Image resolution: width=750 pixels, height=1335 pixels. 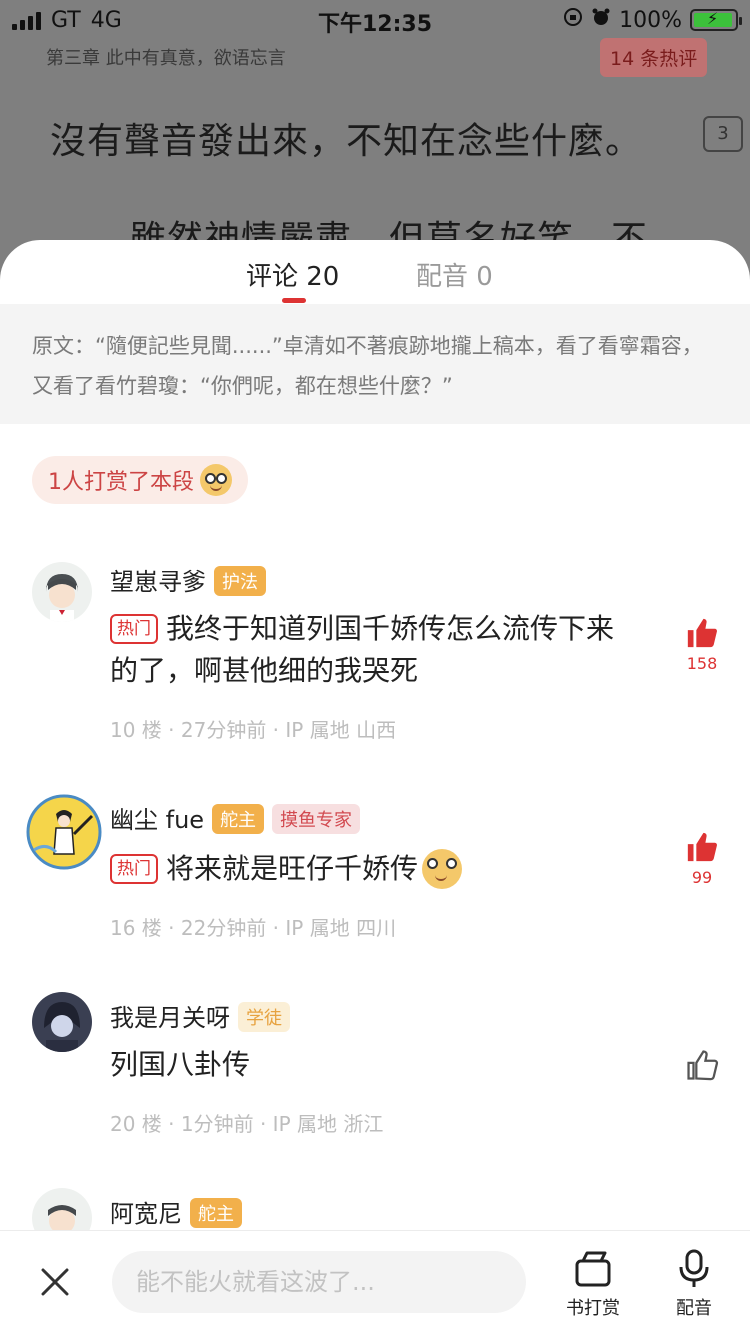 I want to click on like-button: 158, so click(x=702, y=644).